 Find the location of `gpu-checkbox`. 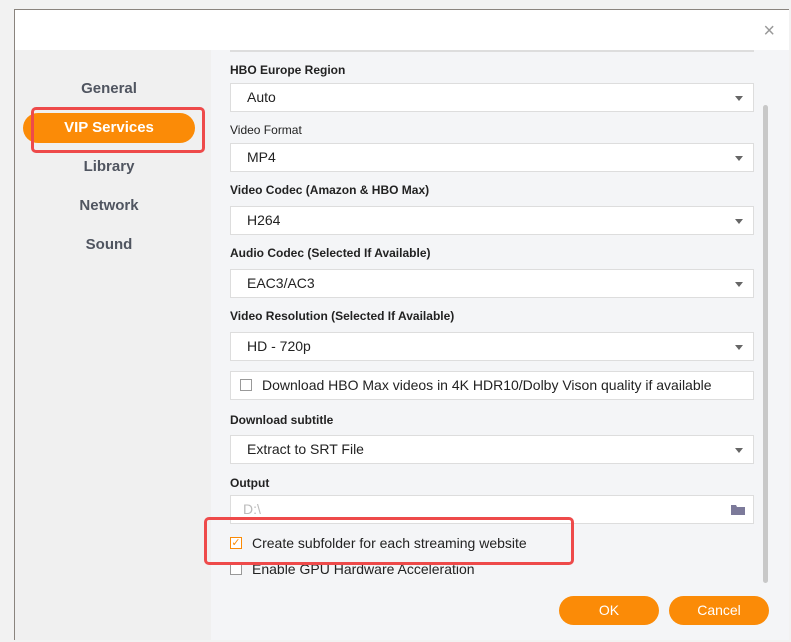

gpu-checkbox is located at coordinates (236, 569).